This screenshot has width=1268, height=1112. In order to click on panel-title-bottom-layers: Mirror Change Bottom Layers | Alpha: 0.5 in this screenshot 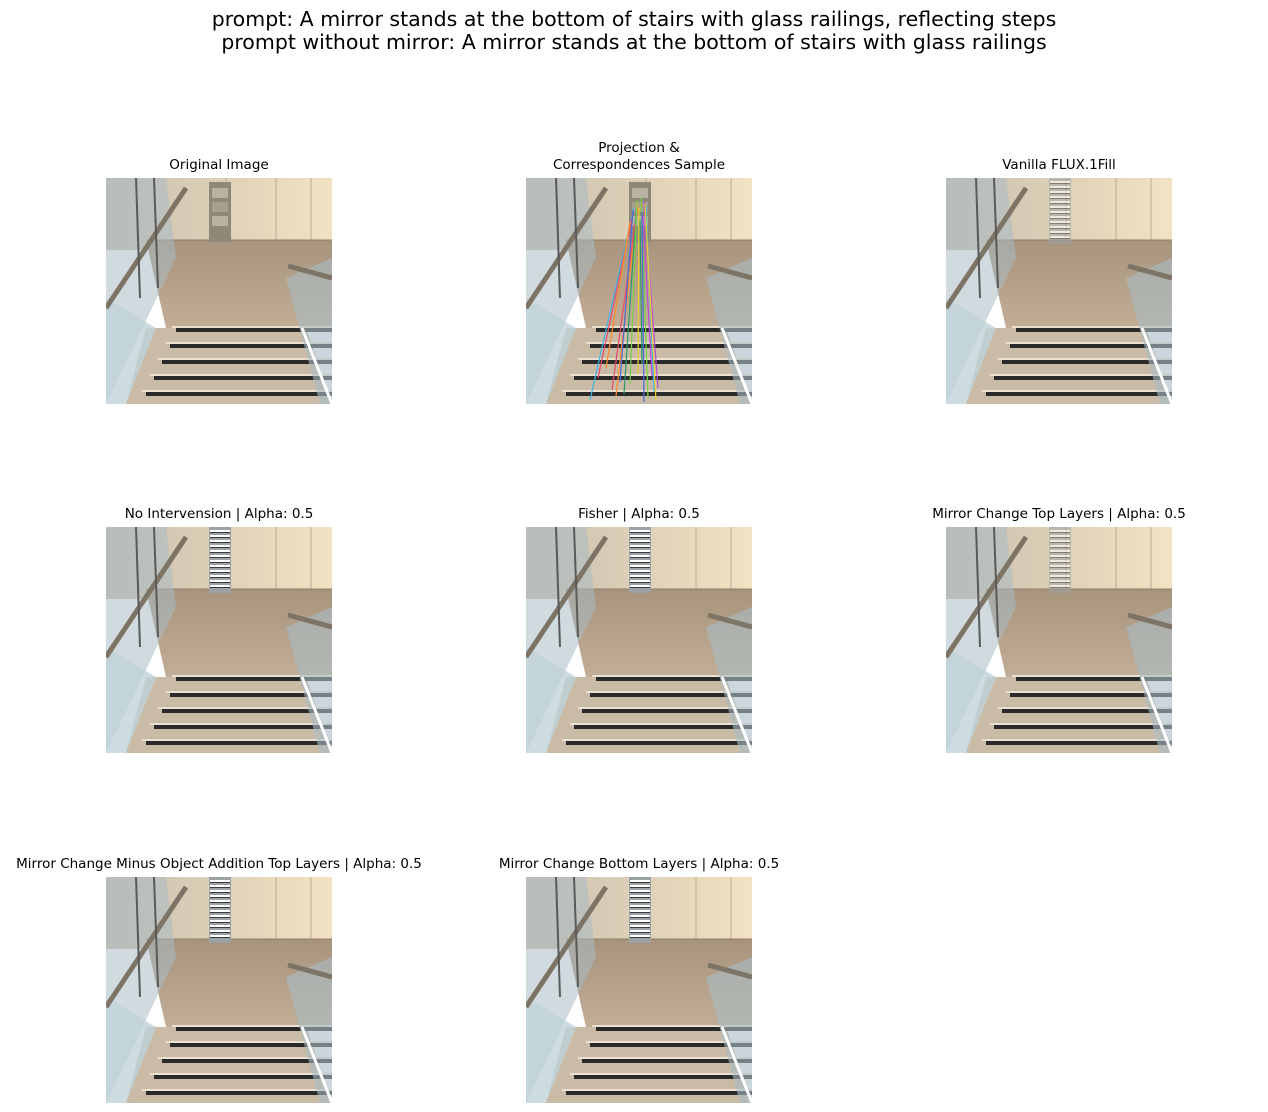, I will do `click(639, 864)`.